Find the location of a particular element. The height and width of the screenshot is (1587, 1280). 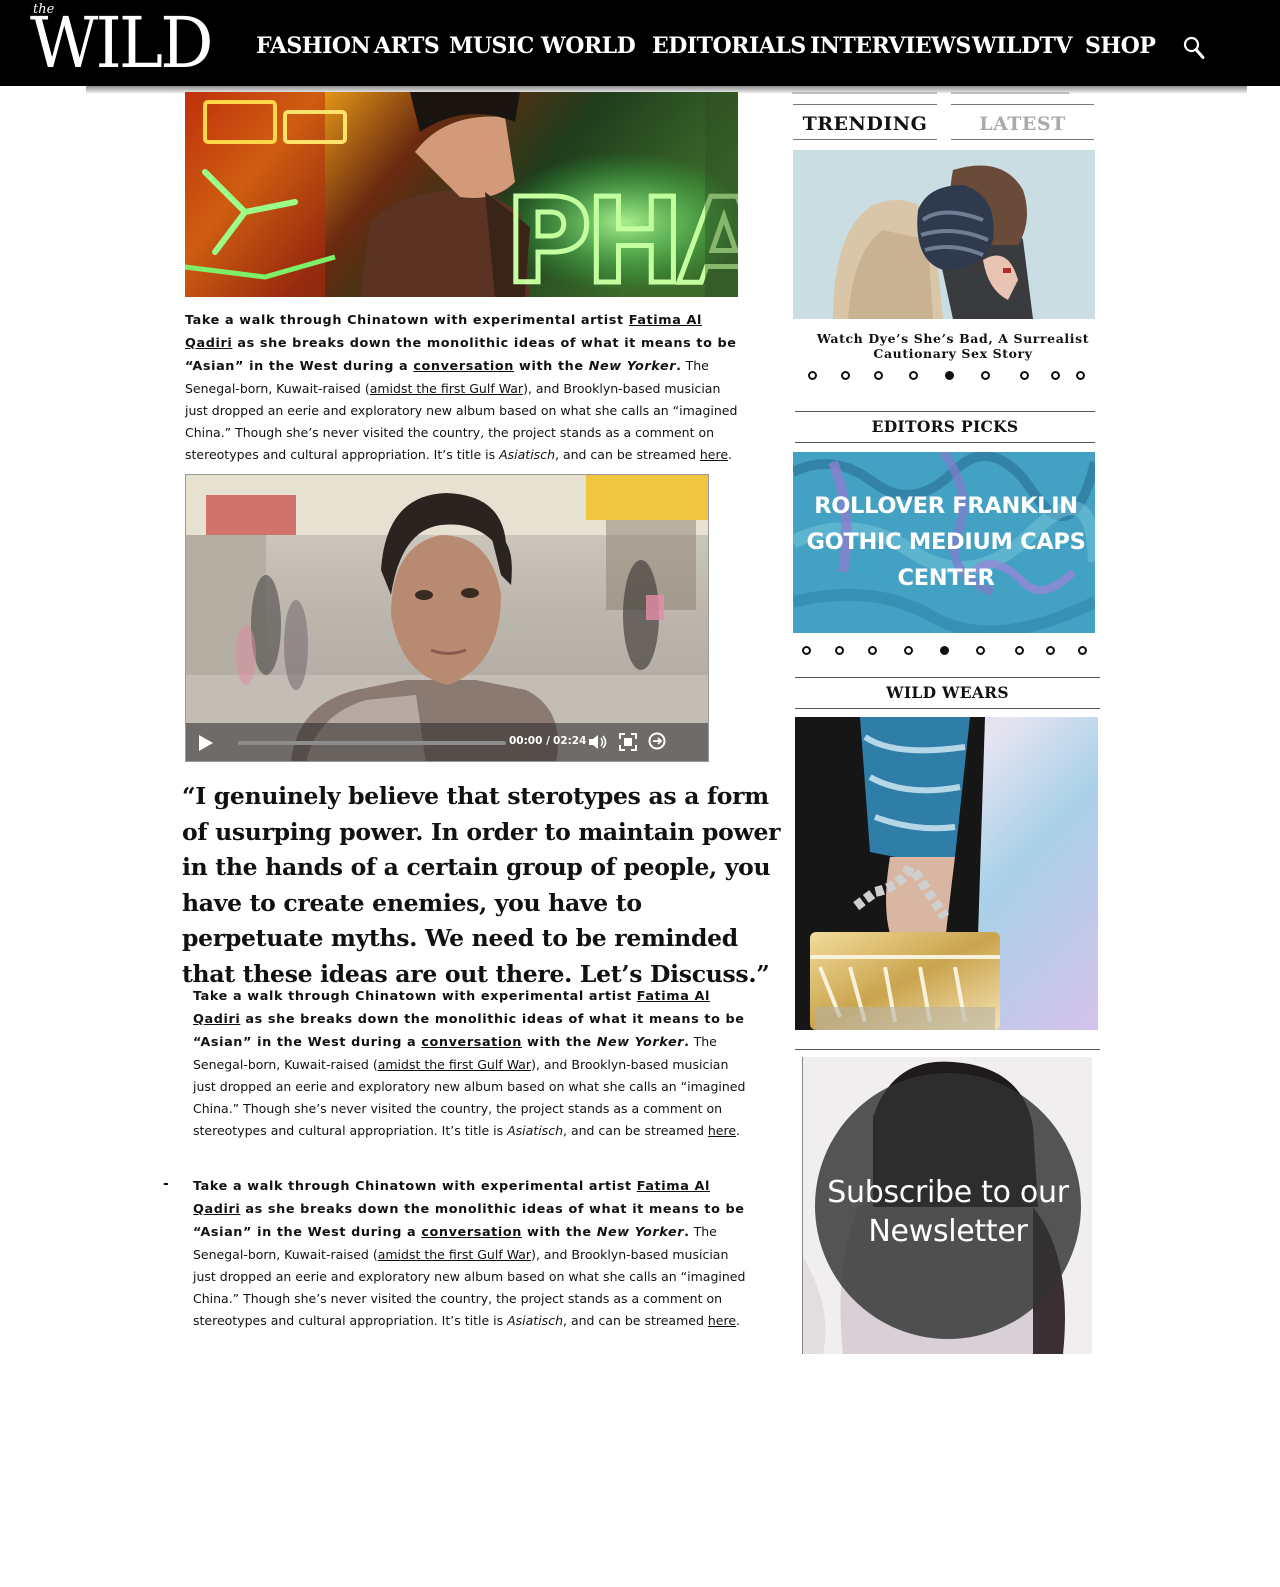

newsletter-line-2: Newsletter is located at coordinates (948, 1231).